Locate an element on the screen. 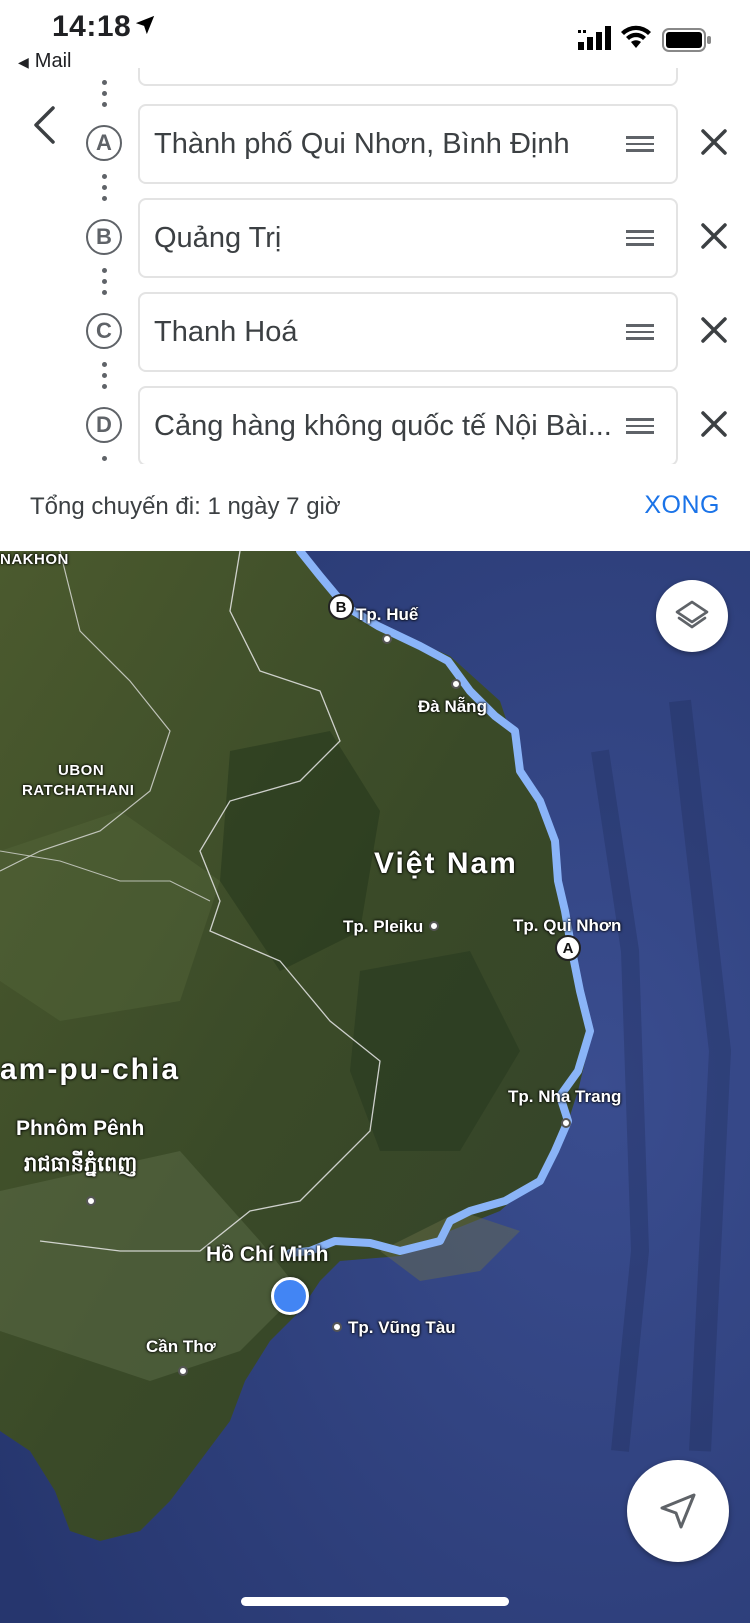  trip-total-duration: Tổng chuyến đi: 1 ngày 7 giờ is located at coordinates (185, 506).